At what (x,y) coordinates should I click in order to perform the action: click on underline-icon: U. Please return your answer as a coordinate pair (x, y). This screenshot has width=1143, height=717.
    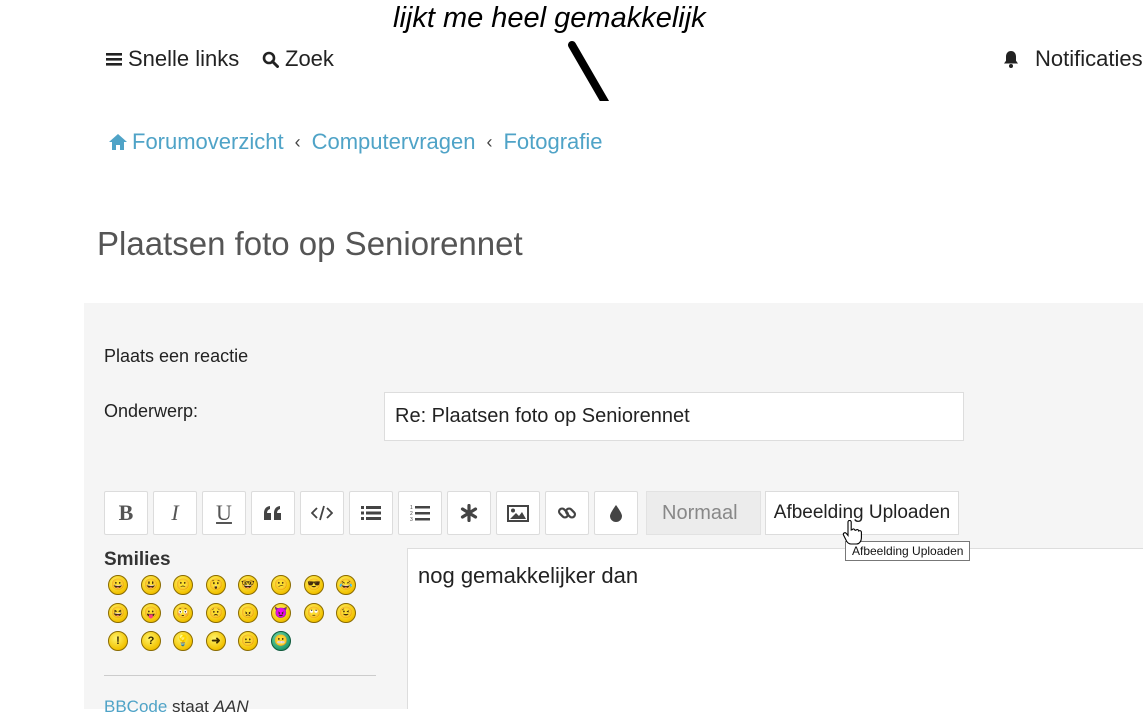
    Looking at the image, I should click on (224, 512).